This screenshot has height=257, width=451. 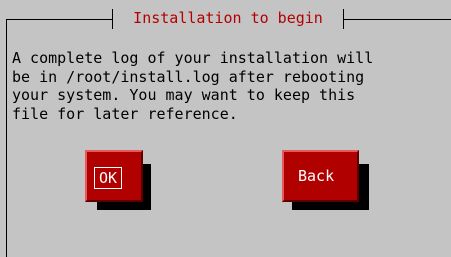 I want to click on dialog-border-top-right, so click(x=397, y=19).